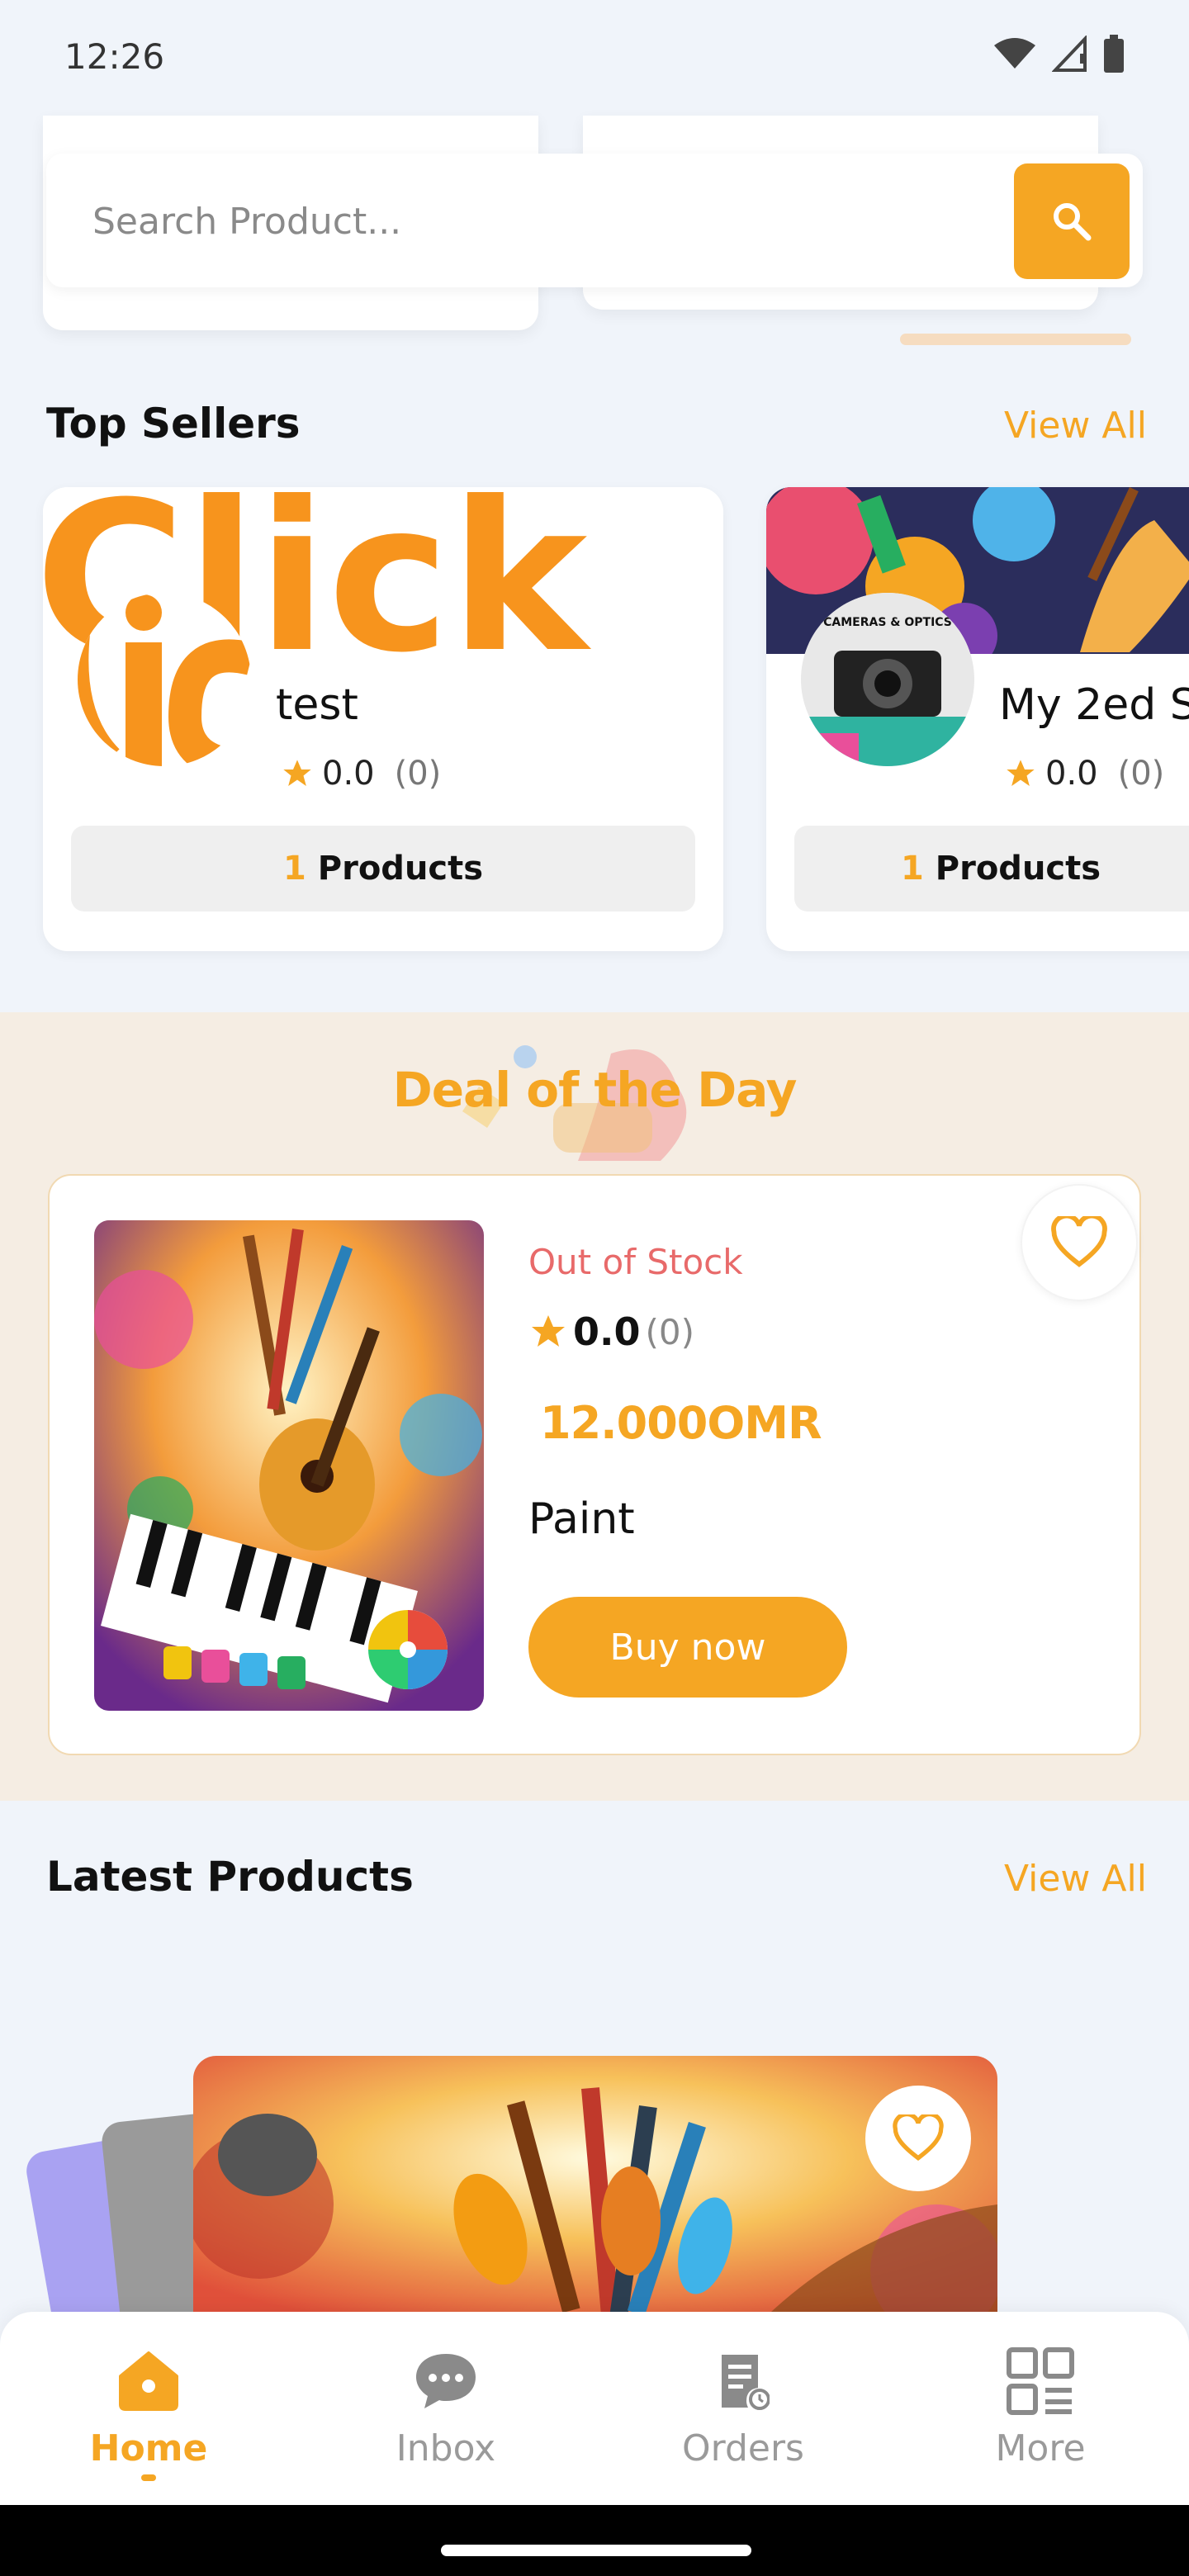 Image resolution: width=1189 pixels, height=2576 pixels. Describe the element at coordinates (1094, 705) in the screenshot. I see `seller-name: My 2ed Sh` at that location.